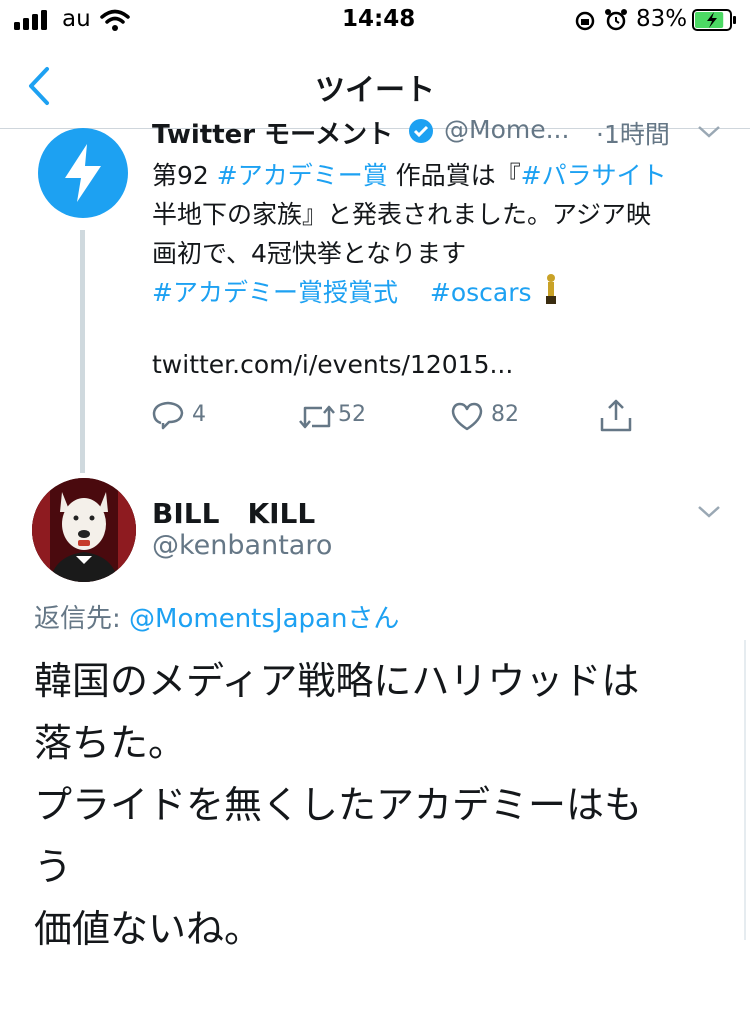  Describe the element at coordinates (264, 619) in the screenshot. I see `replying-to-user-link: @MomentsJapanさん` at that location.